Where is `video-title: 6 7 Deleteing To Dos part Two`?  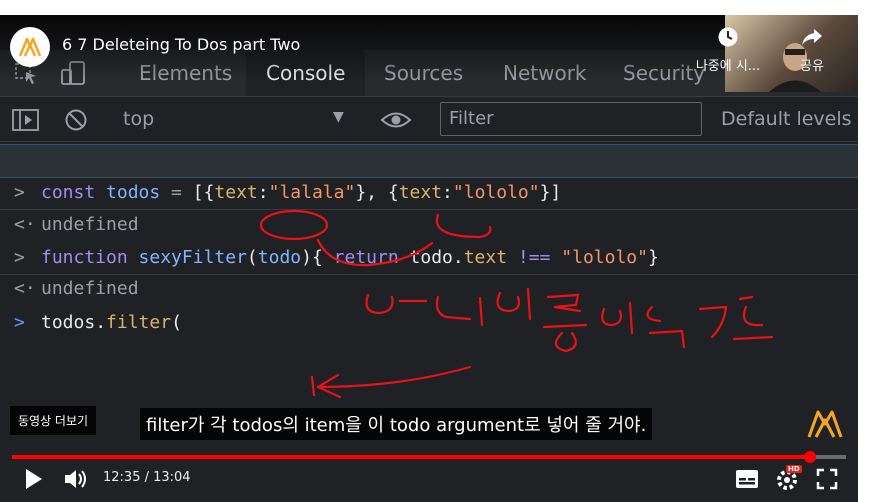
video-title: 6 7 Deleteing To Dos part Two is located at coordinates (181, 44).